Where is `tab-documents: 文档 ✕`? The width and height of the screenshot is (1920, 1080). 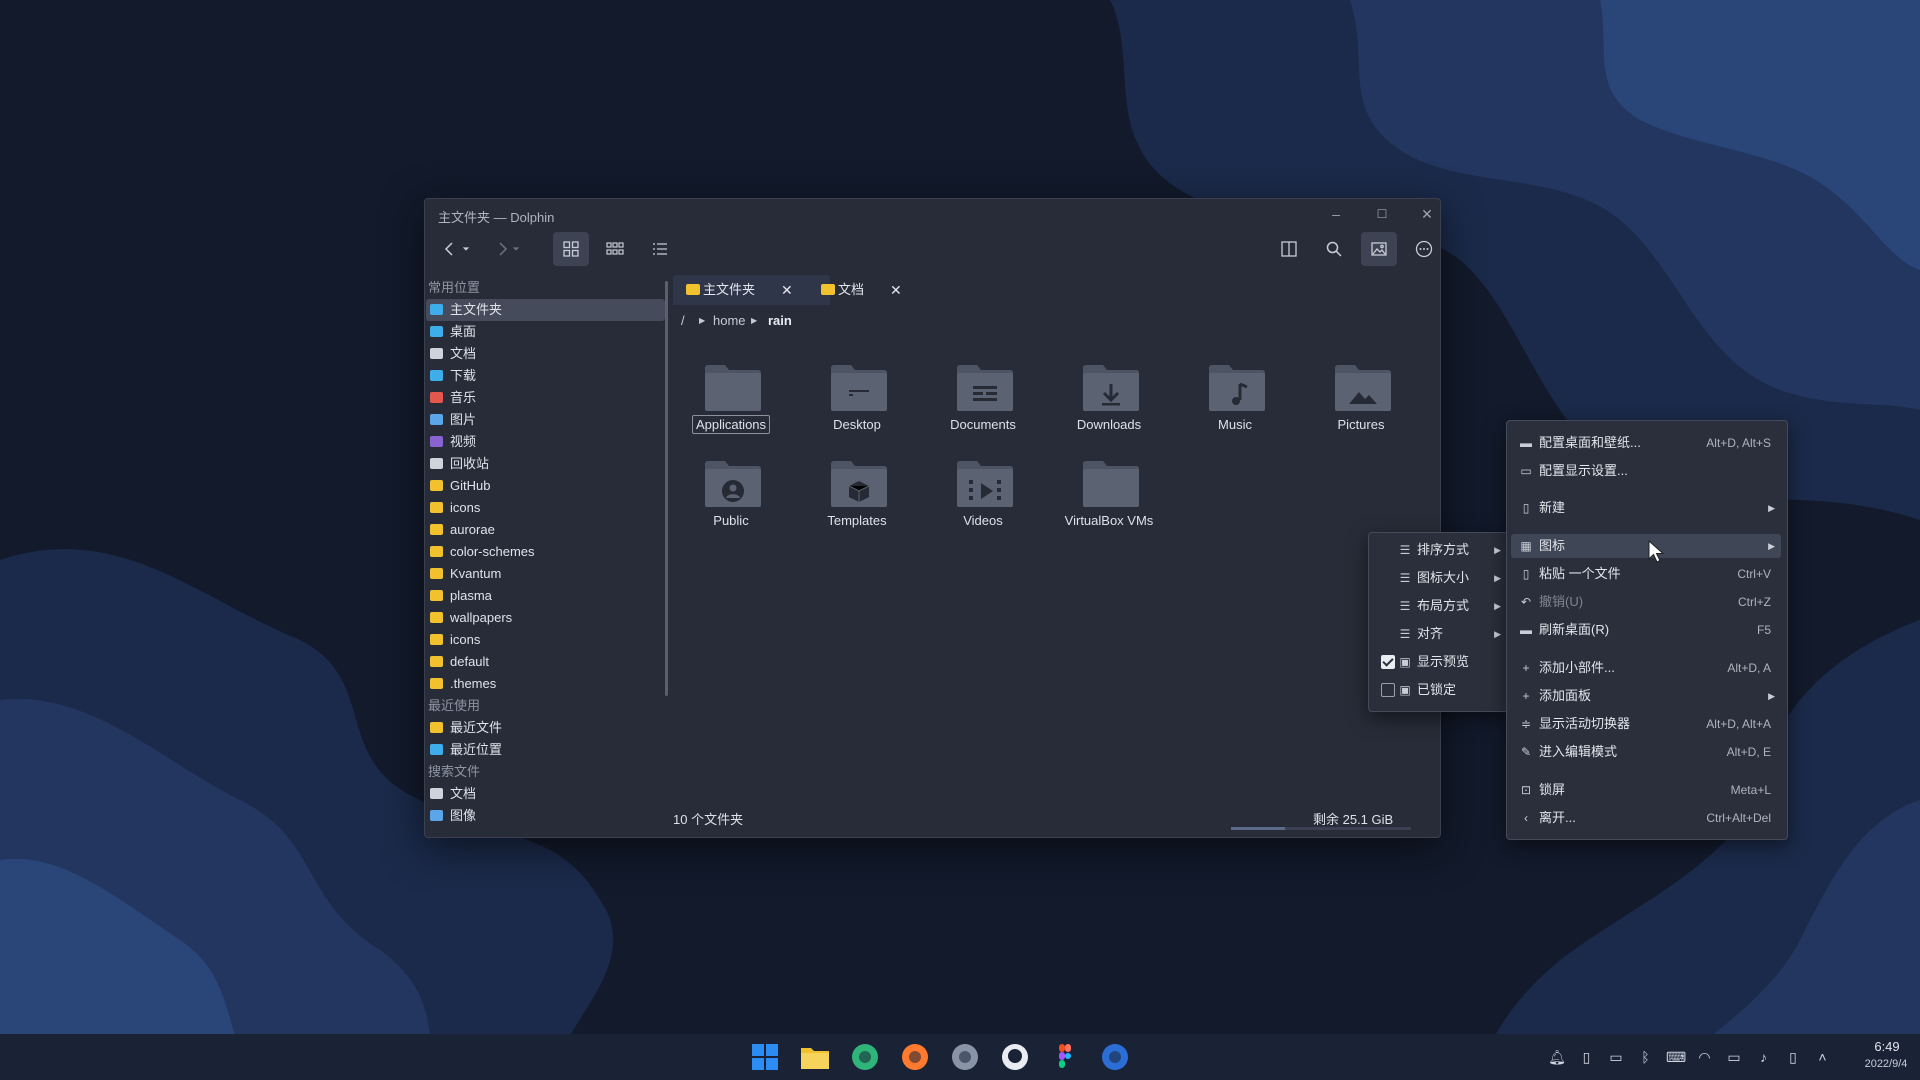
tab-documents: 文档 ✕ is located at coordinates (868, 290).